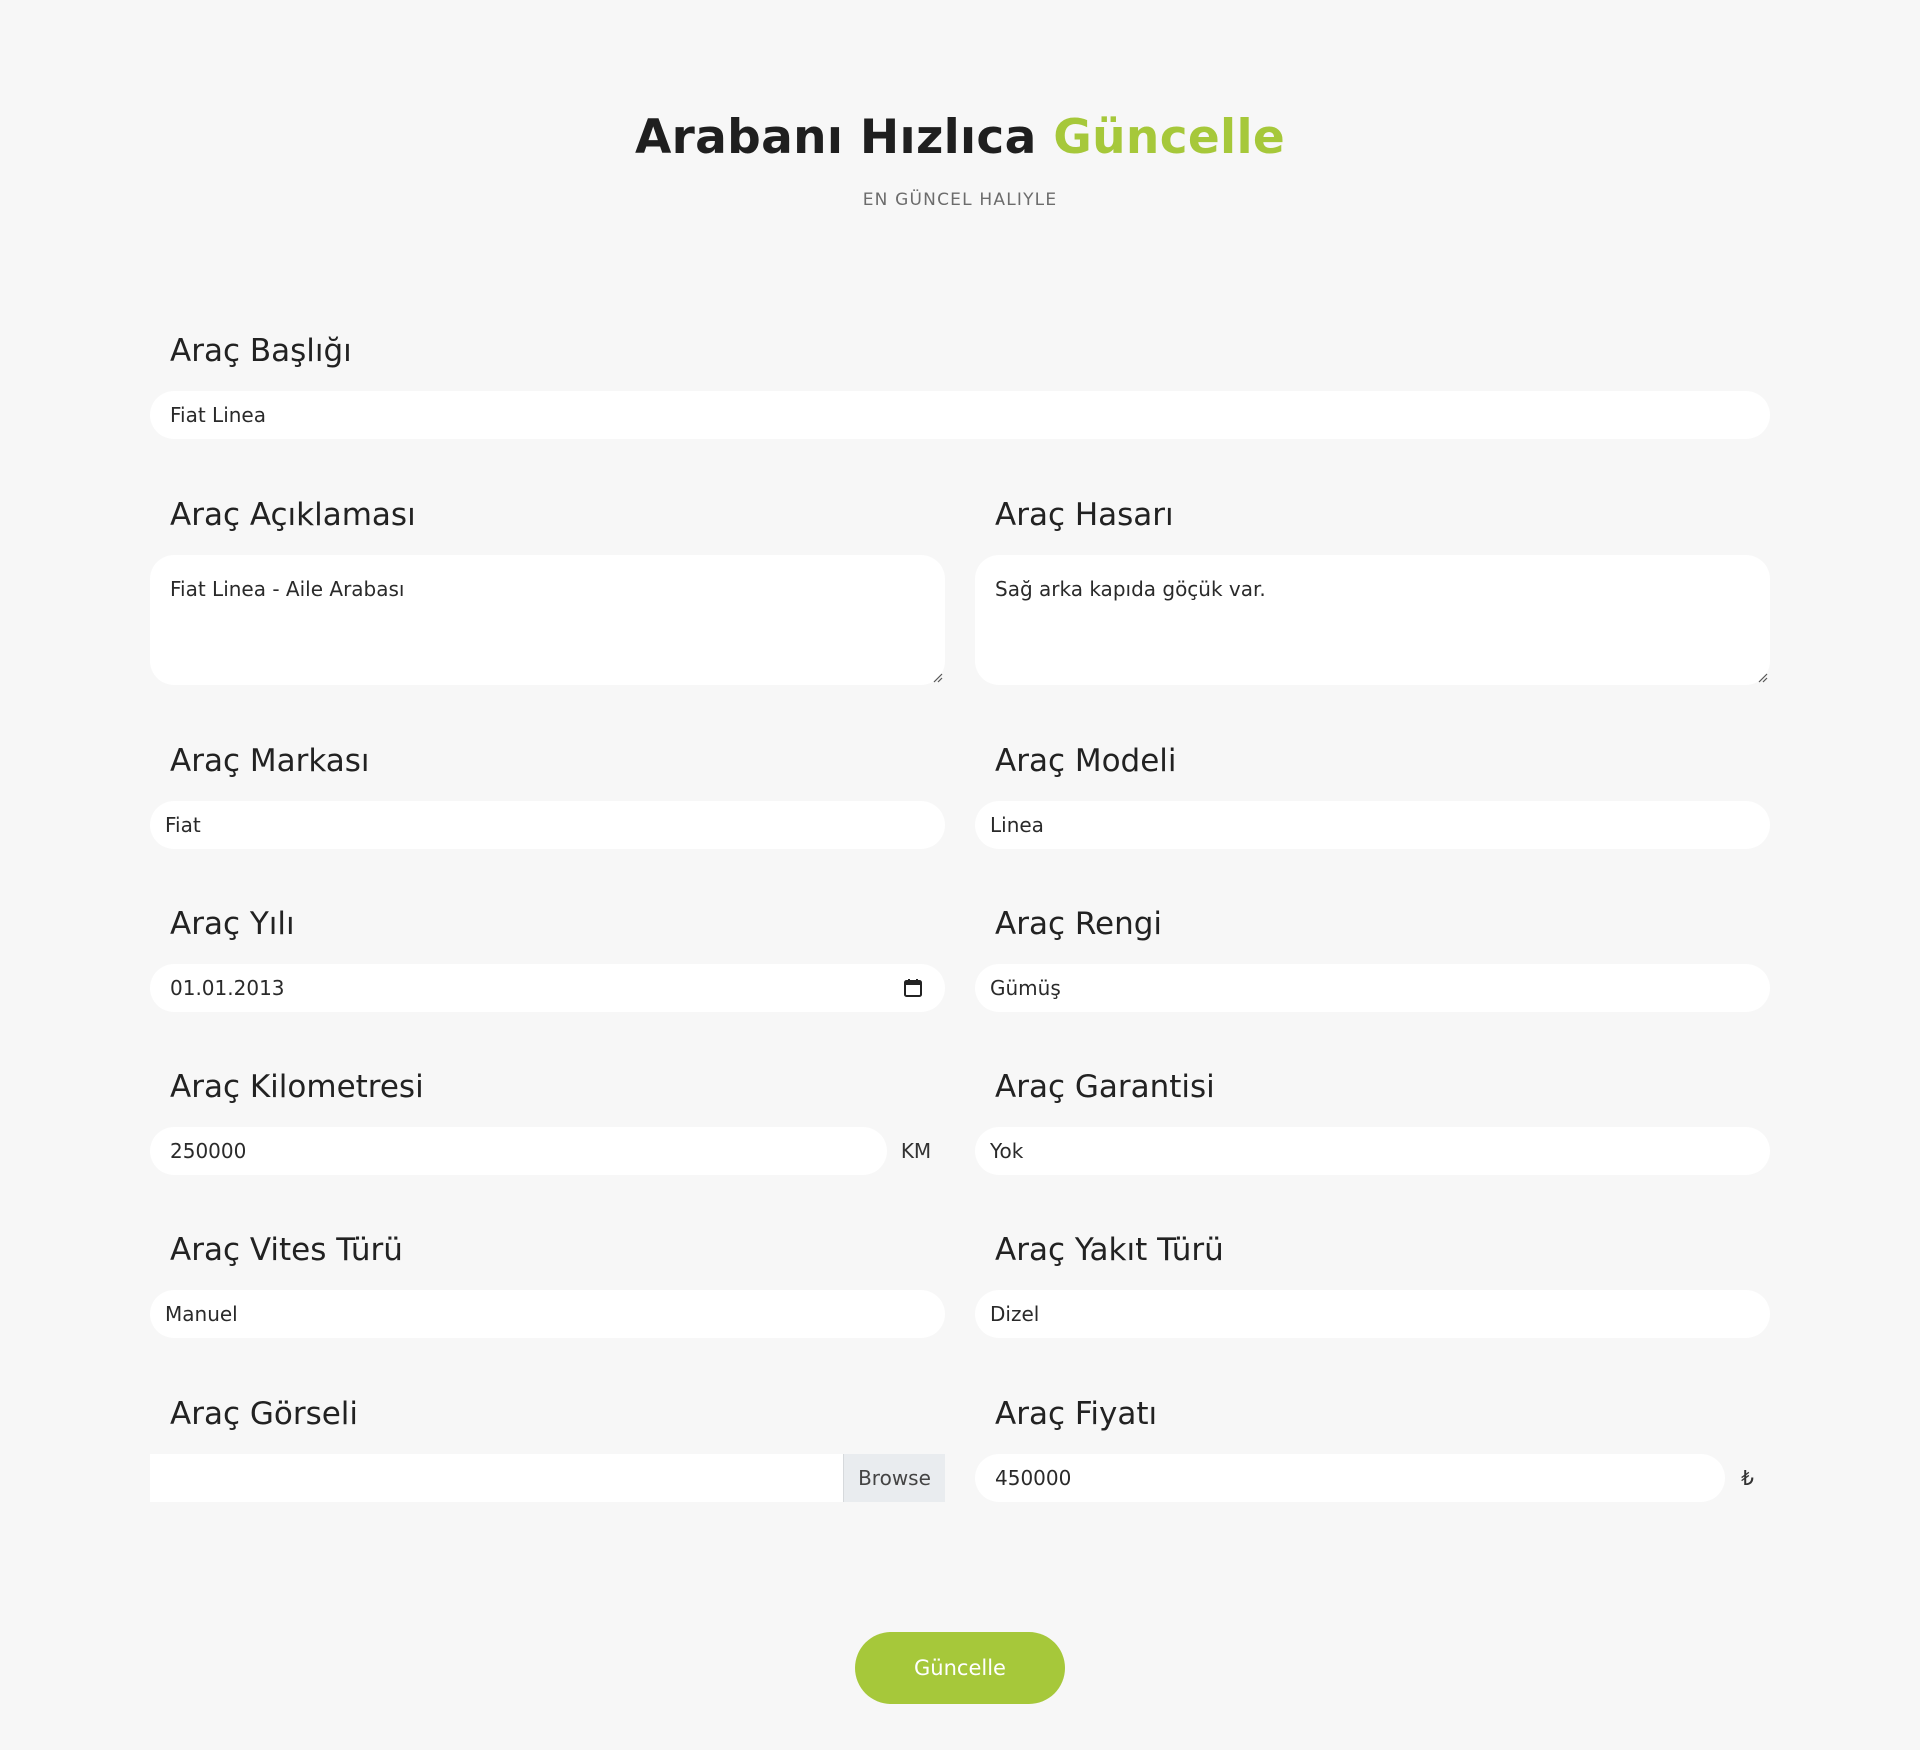 The height and width of the screenshot is (1750, 1920). Describe the element at coordinates (270, 761) in the screenshot. I see `brand-label: Araç Markası` at that location.